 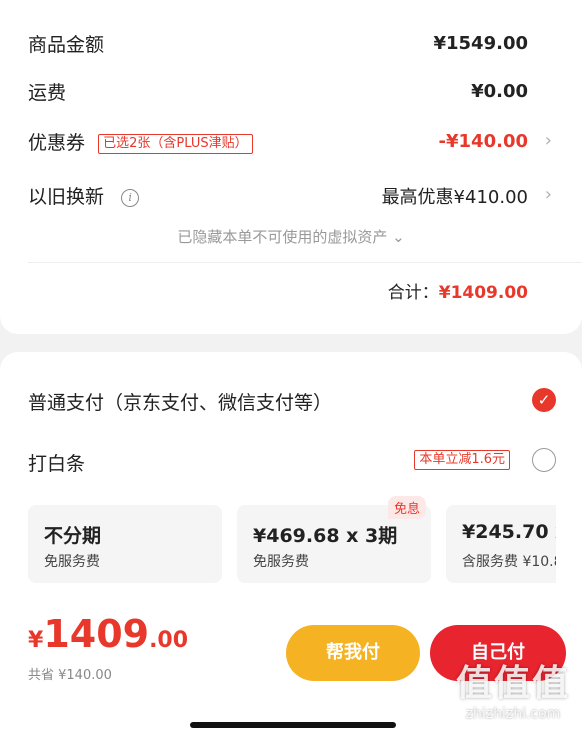 What do you see at coordinates (325, 536) in the screenshot?
I see `plan-title: ¥469.68 x 3期` at bounding box center [325, 536].